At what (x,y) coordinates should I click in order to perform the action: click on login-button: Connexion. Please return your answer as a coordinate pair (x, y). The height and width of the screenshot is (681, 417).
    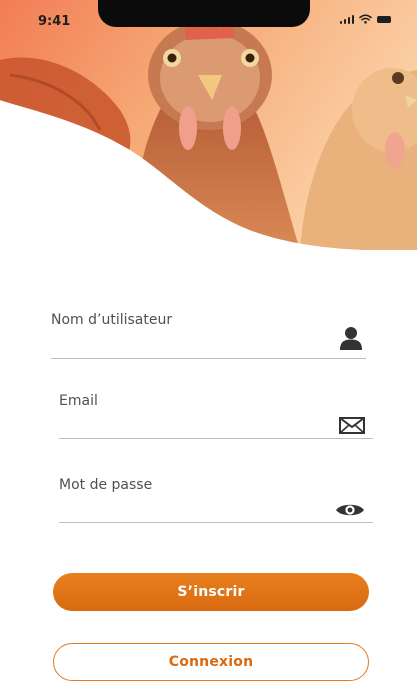
    Looking at the image, I should click on (211, 662).